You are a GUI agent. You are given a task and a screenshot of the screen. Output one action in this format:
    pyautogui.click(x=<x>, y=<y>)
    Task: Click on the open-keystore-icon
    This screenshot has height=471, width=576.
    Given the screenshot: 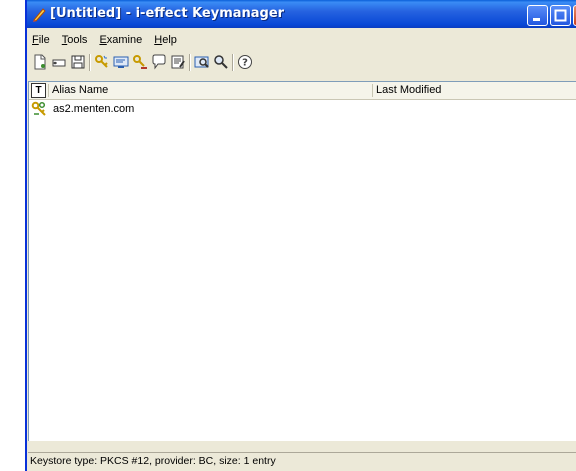 What is the action you would take?
    pyautogui.click(x=59, y=62)
    